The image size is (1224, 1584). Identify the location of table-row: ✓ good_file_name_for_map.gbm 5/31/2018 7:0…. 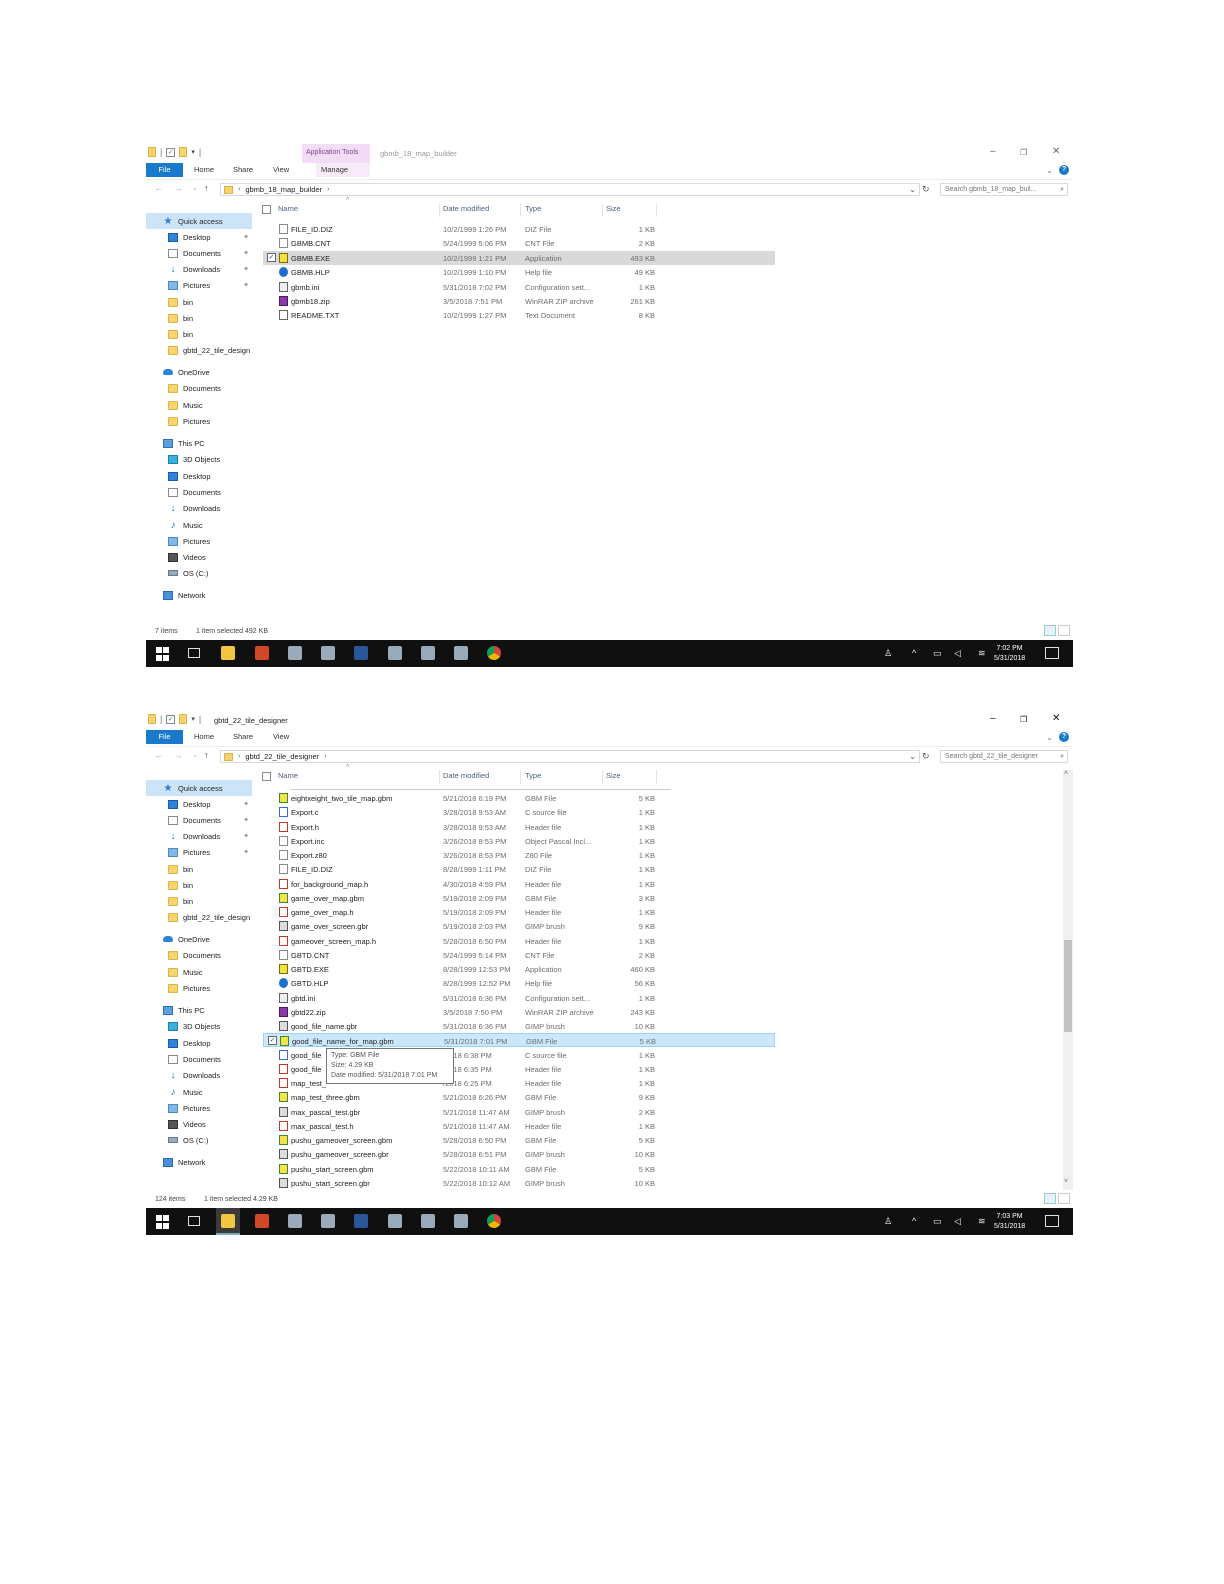
(519, 1040).